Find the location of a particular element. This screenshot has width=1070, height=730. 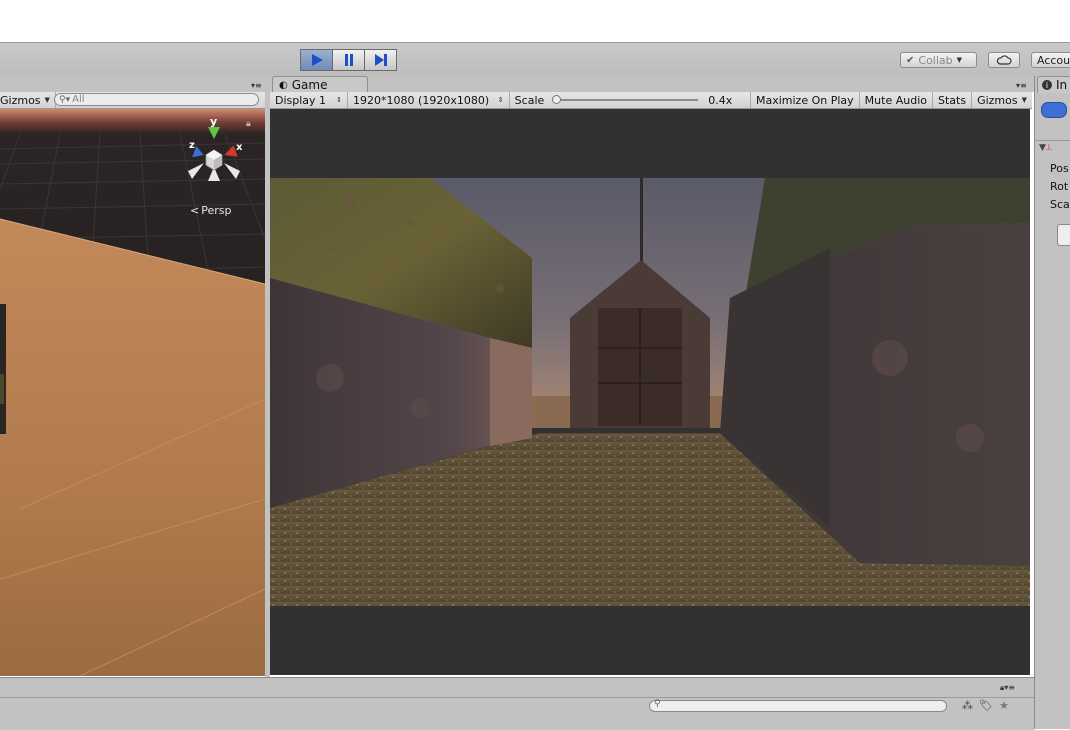

type-filter-icon: ⁂ is located at coordinates (967, 705).